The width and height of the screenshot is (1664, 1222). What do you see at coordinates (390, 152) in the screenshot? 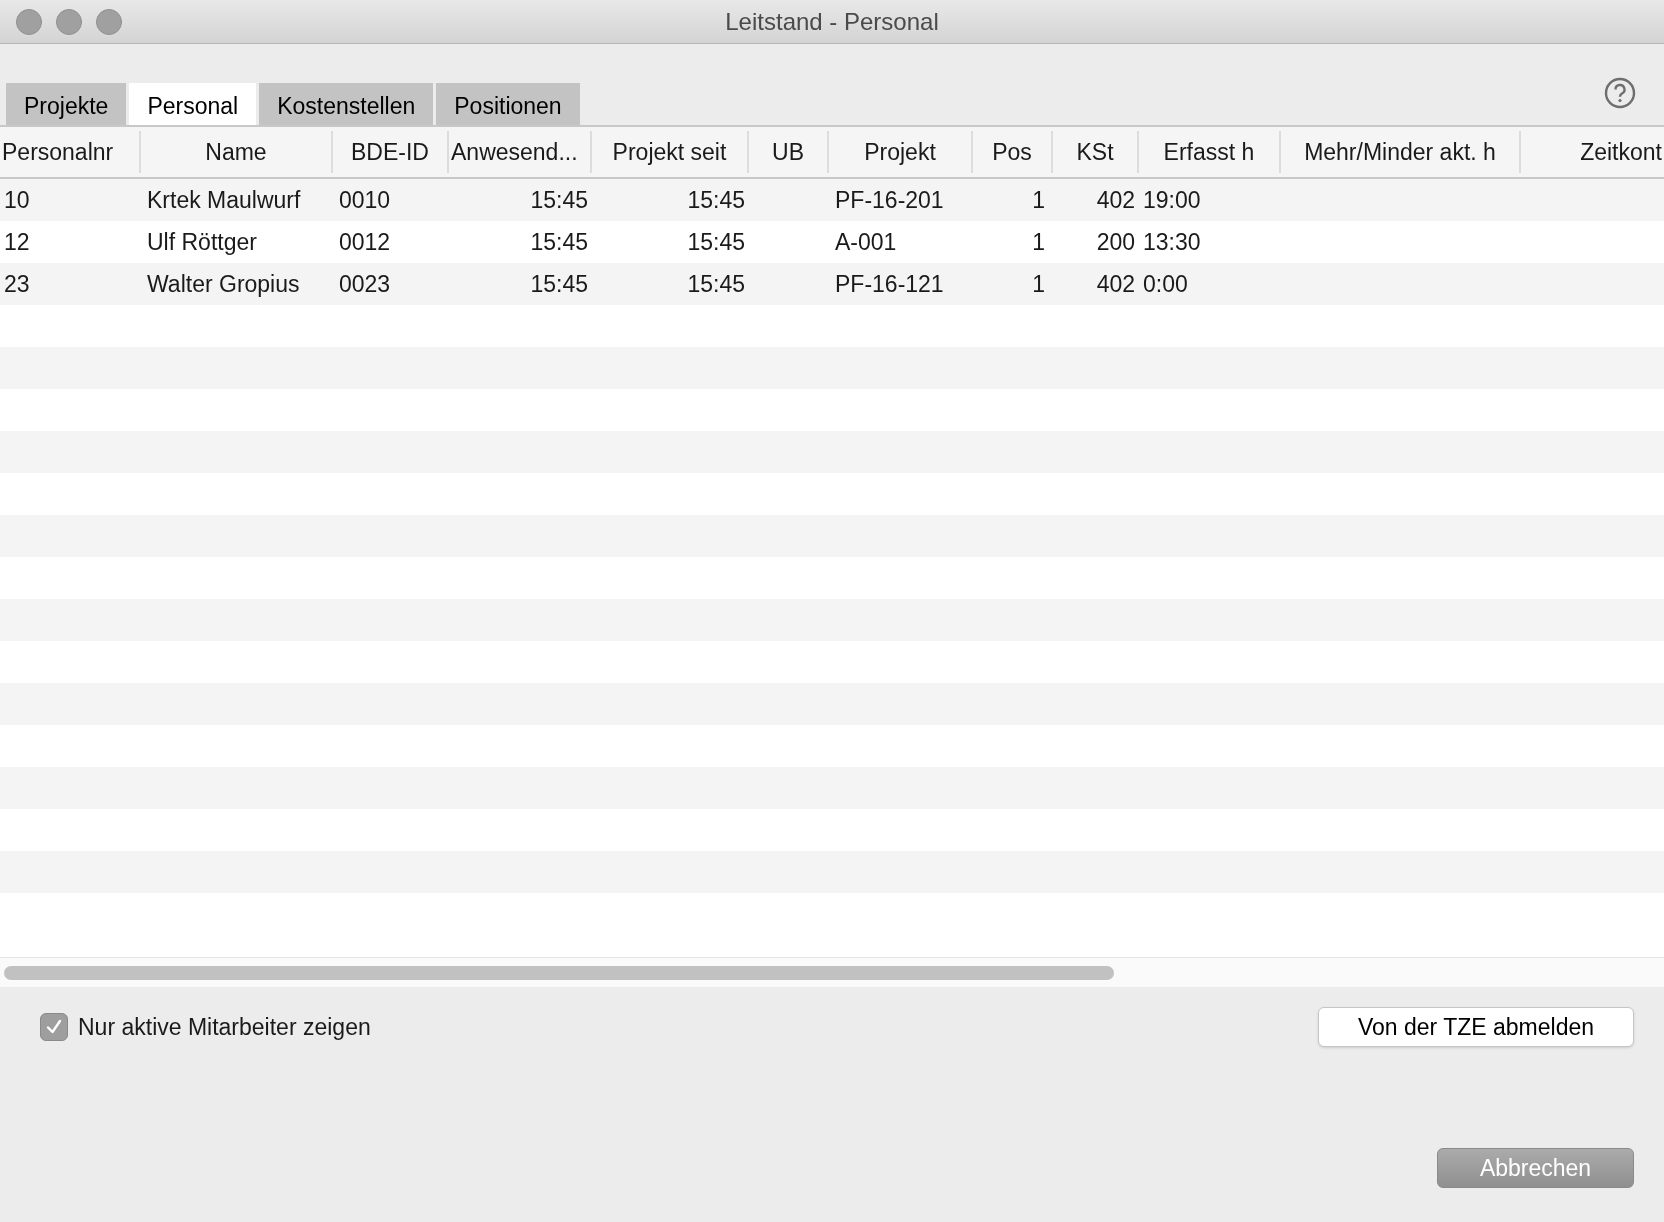
I see `column-header: BDE-ID` at bounding box center [390, 152].